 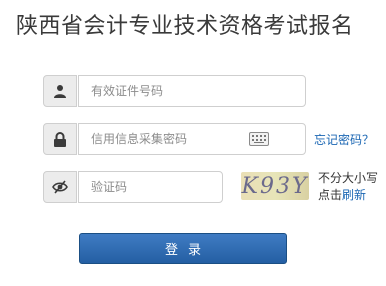 What do you see at coordinates (259, 139) in the screenshot?
I see `keyboard-icon` at bounding box center [259, 139].